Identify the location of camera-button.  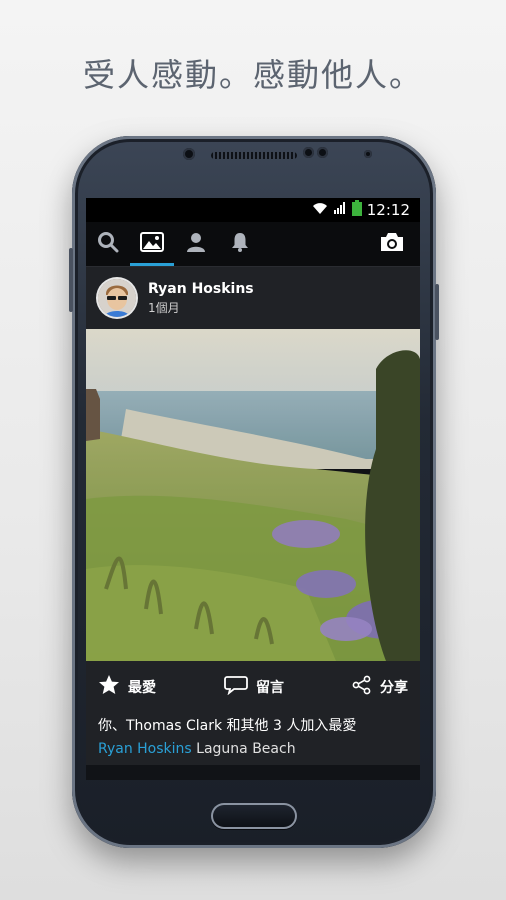
(392, 244).